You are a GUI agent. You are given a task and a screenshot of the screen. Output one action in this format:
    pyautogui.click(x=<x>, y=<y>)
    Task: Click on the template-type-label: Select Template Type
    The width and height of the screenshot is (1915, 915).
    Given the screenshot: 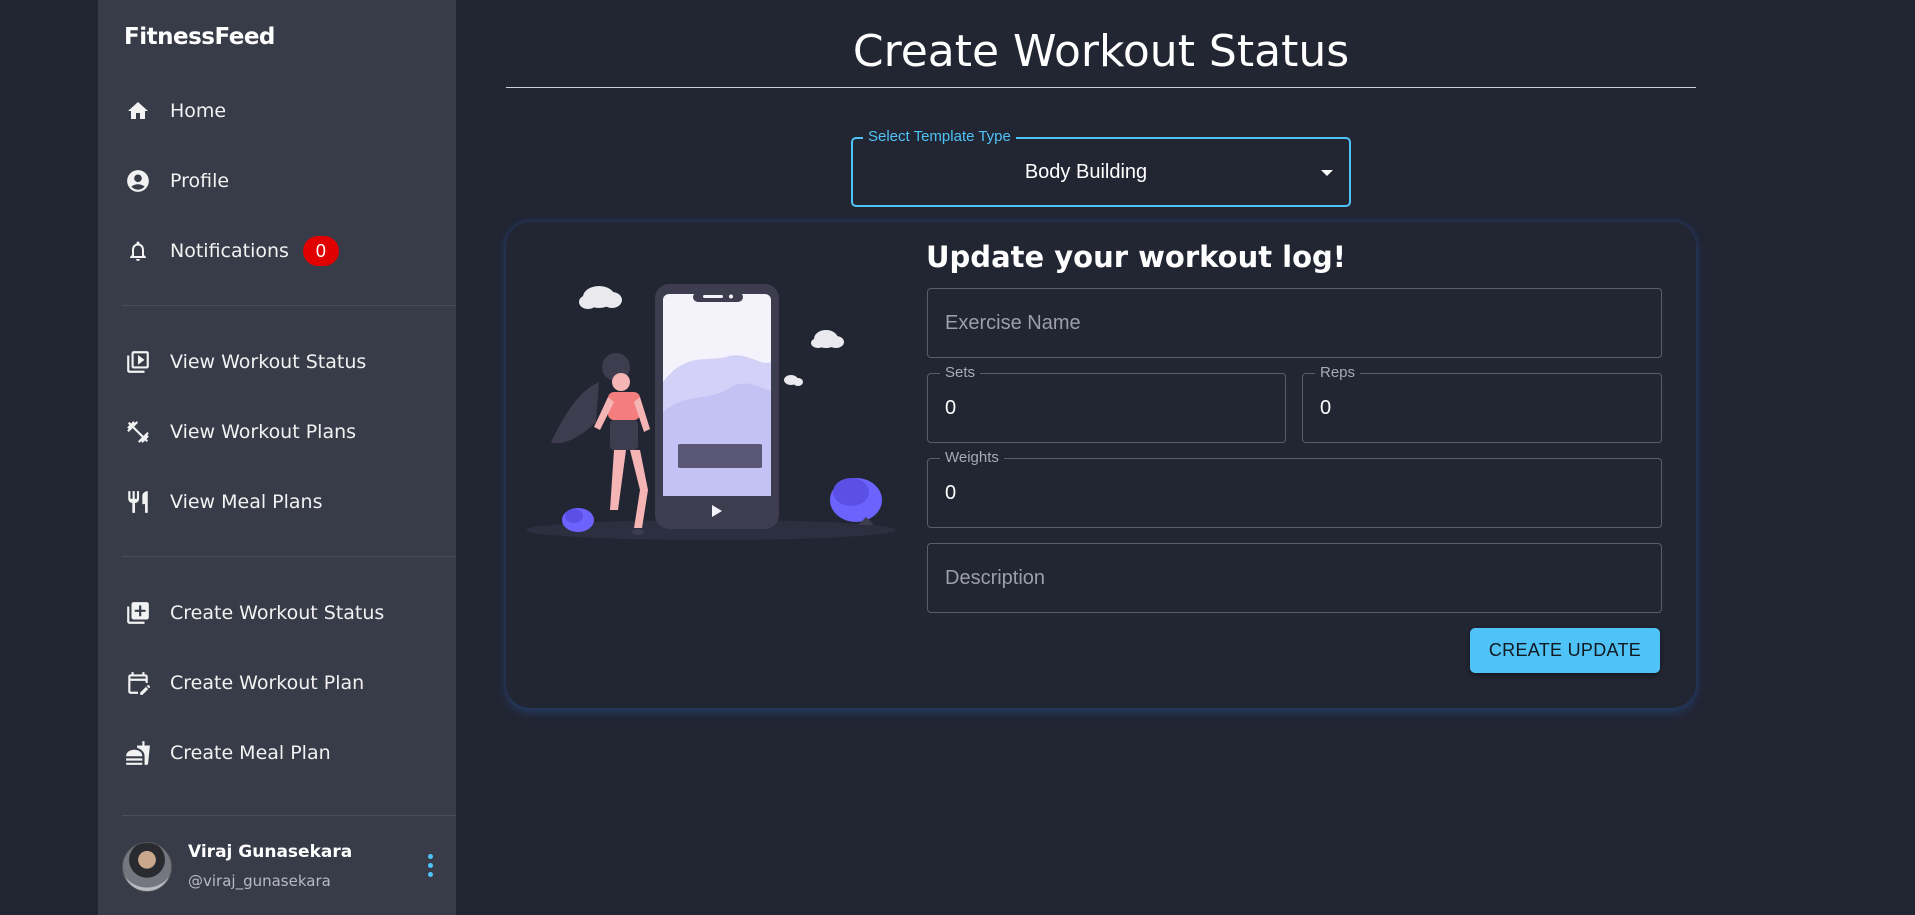 What is the action you would take?
    pyautogui.click(x=939, y=136)
    